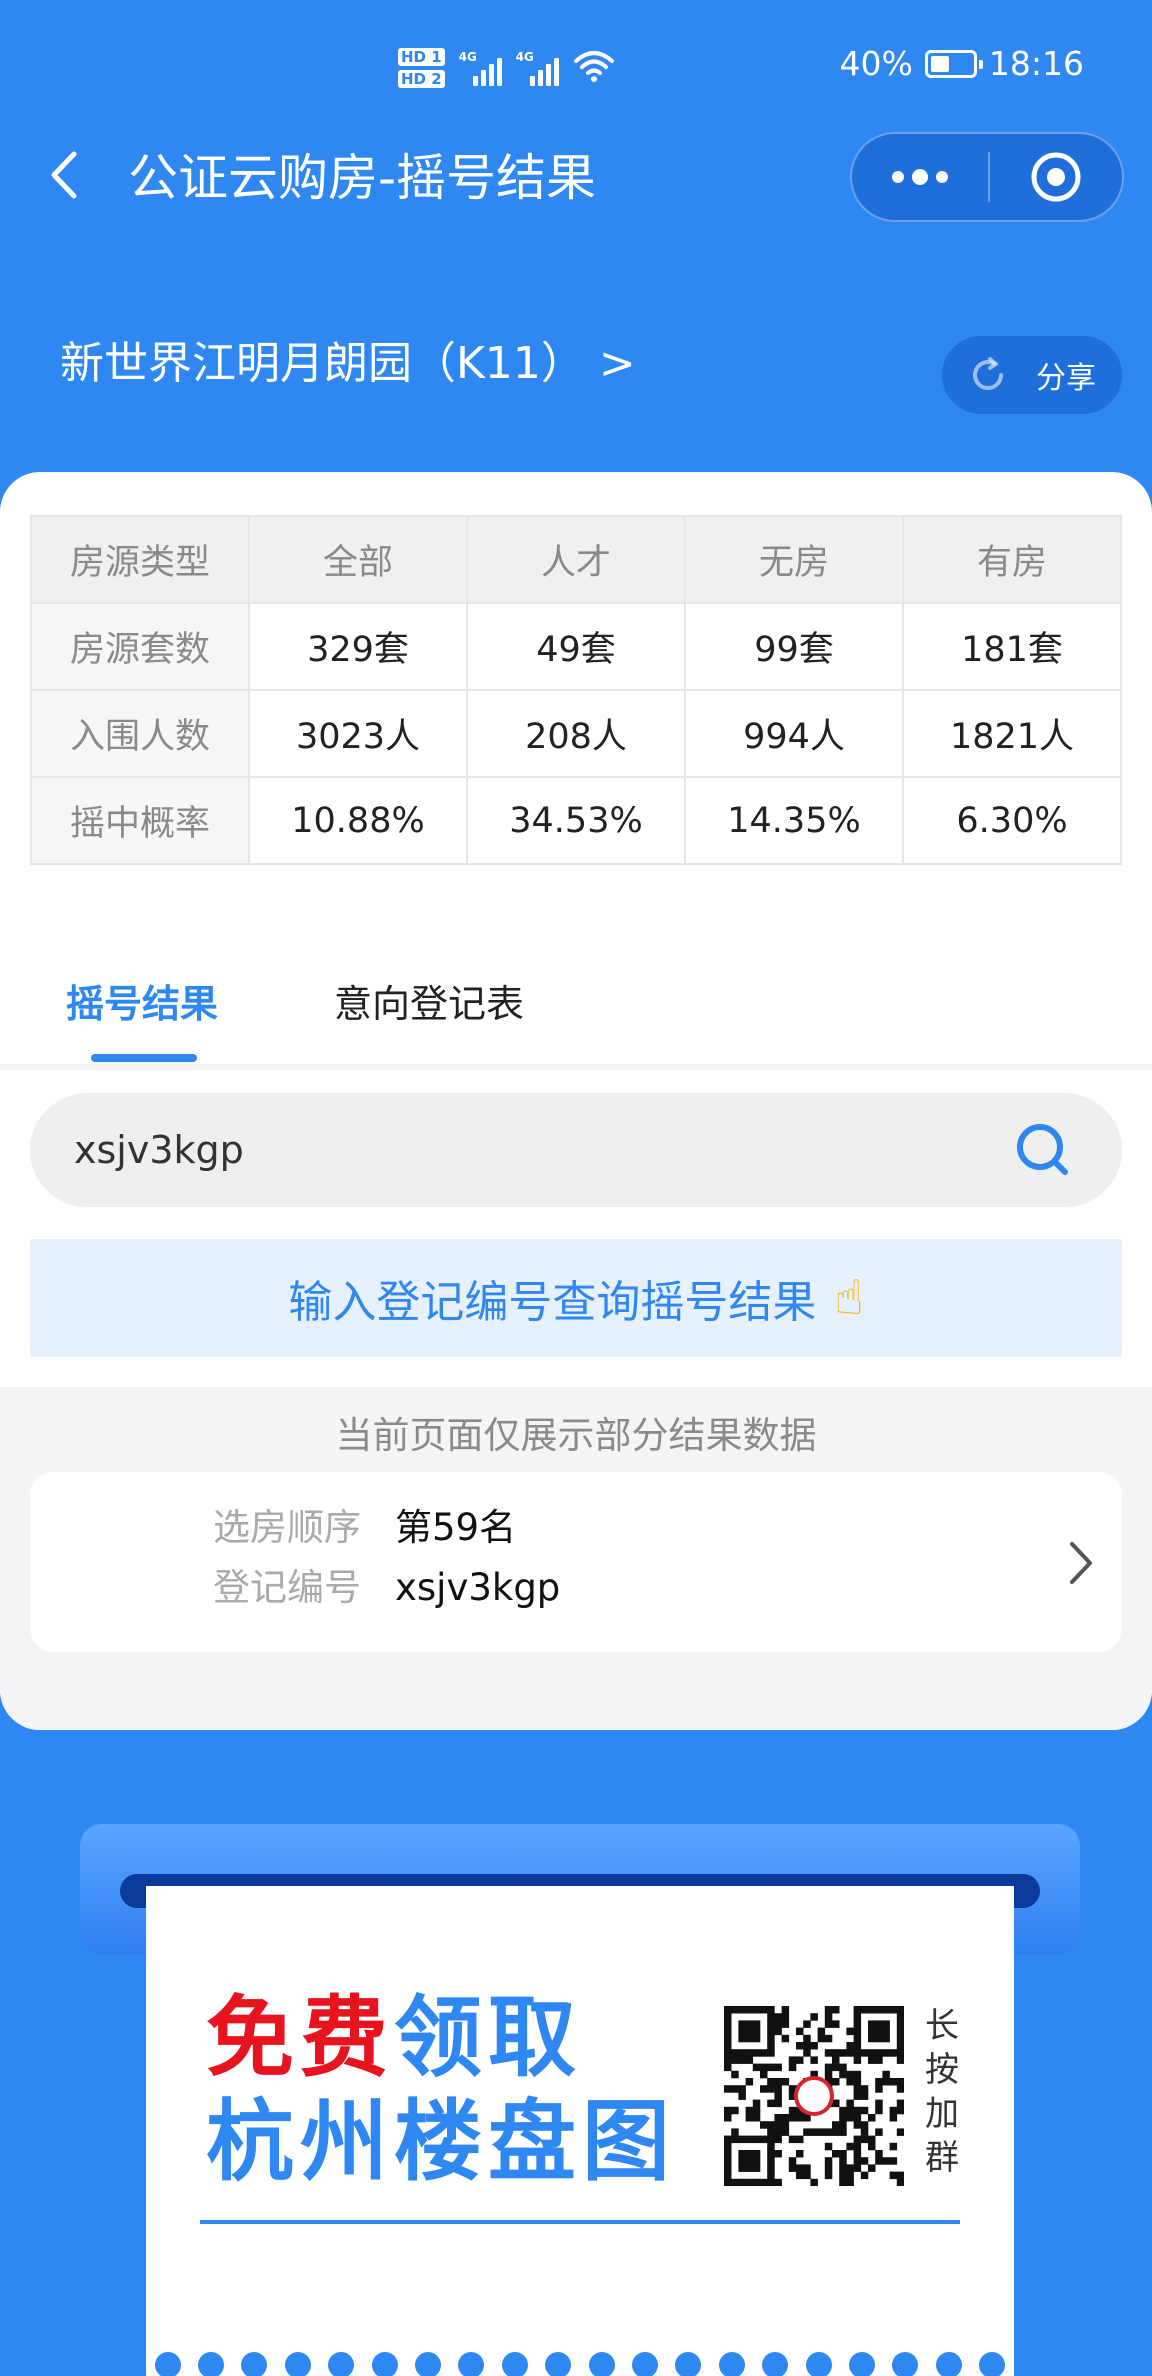 This screenshot has height=2376, width=1152. I want to click on project-name-link: 新世界江明月朗园（K11） >, so click(348, 364).